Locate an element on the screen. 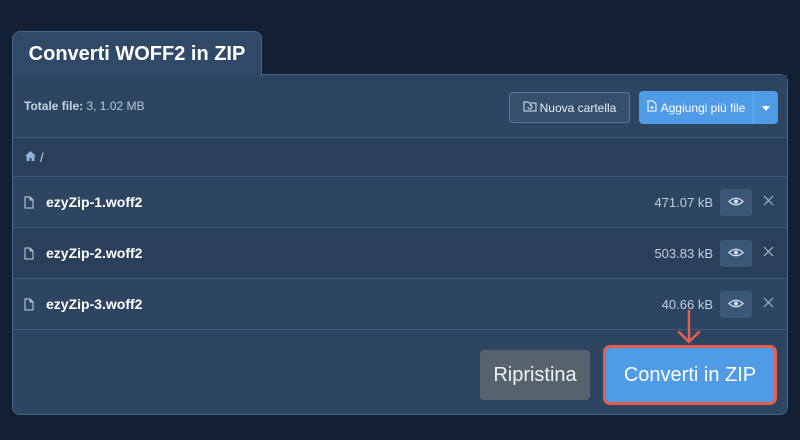 The height and width of the screenshot is (440, 800). add-files-label: Aggiungi più file is located at coordinates (703, 107).